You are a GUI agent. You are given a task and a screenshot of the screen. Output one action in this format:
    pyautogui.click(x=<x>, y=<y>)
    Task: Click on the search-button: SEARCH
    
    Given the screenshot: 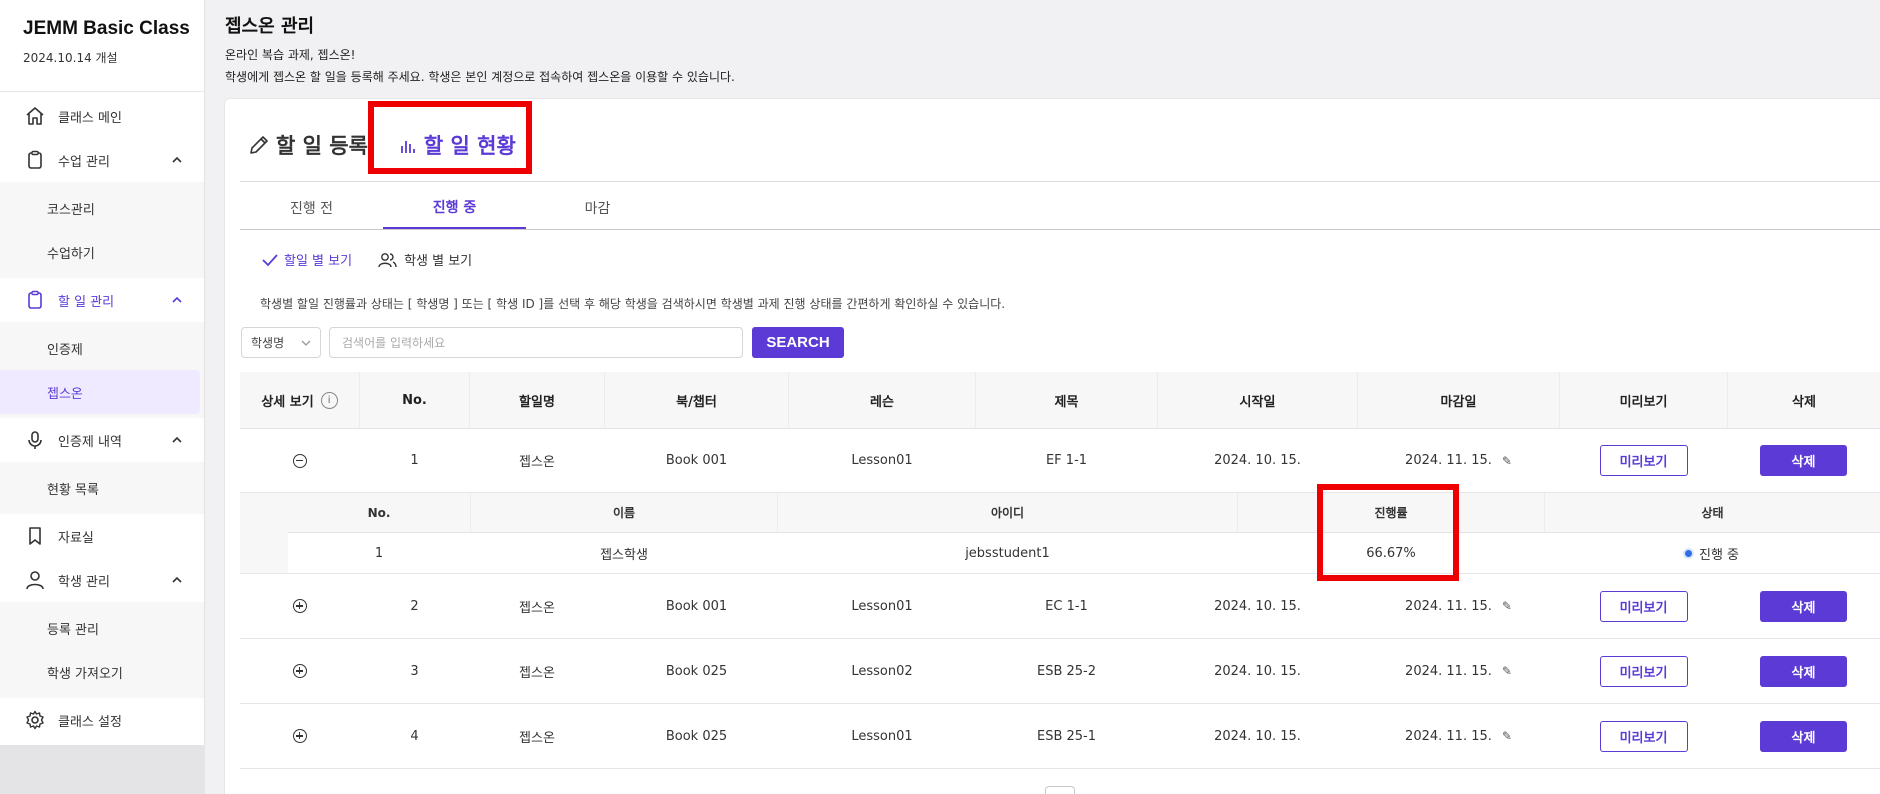 What is the action you would take?
    pyautogui.click(x=798, y=342)
    